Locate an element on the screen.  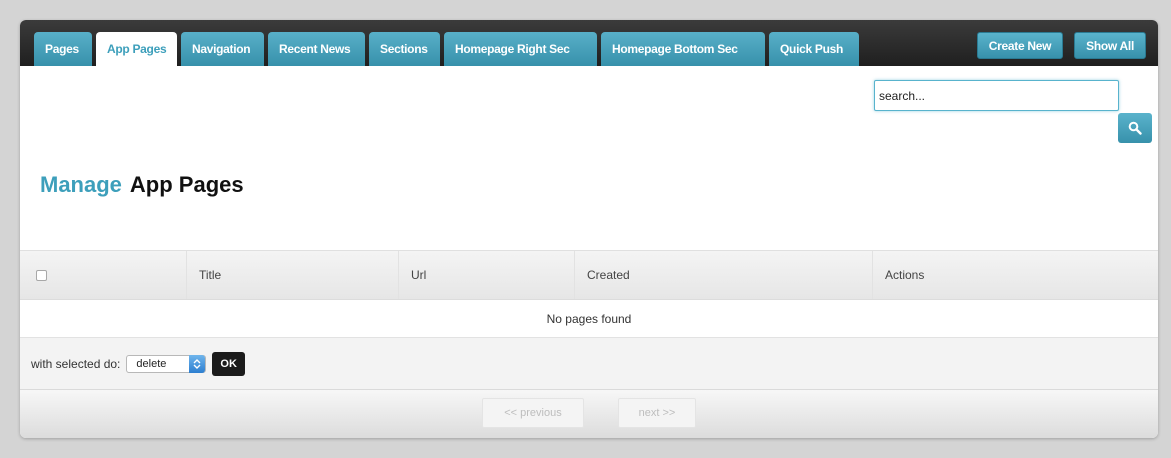
bulk-ok-button: OK is located at coordinates (228, 363).